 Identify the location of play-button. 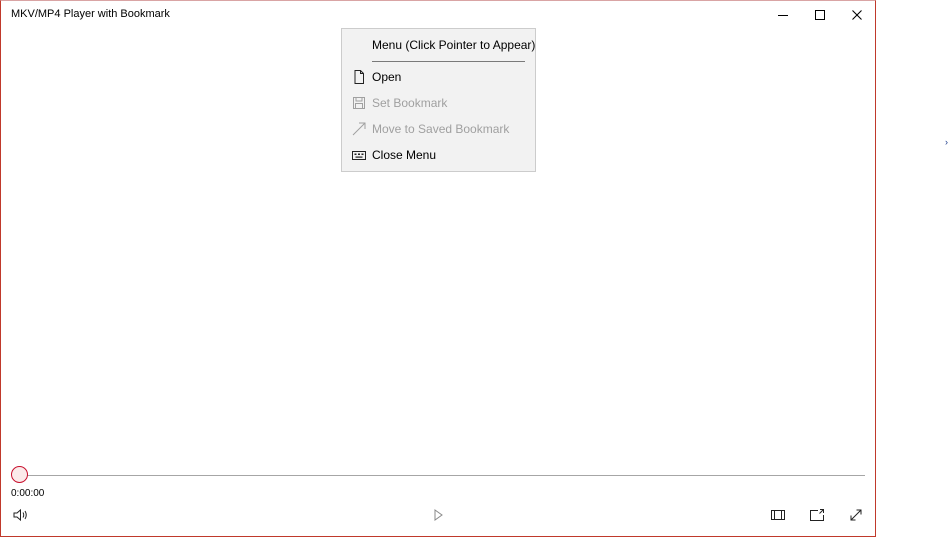
(438, 515).